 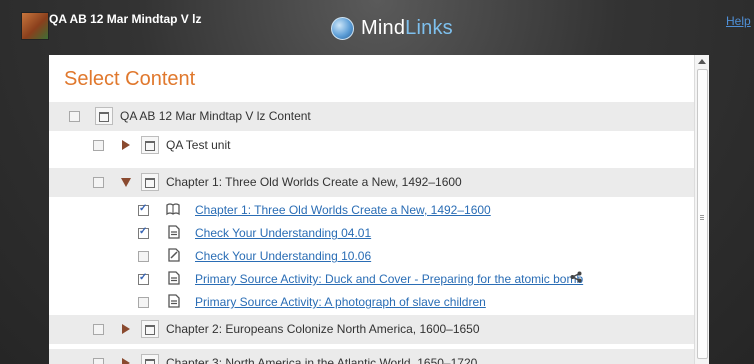 What do you see at coordinates (198, 145) in the screenshot?
I see `row-label: QA Test unit` at bounding box center [198, 145].